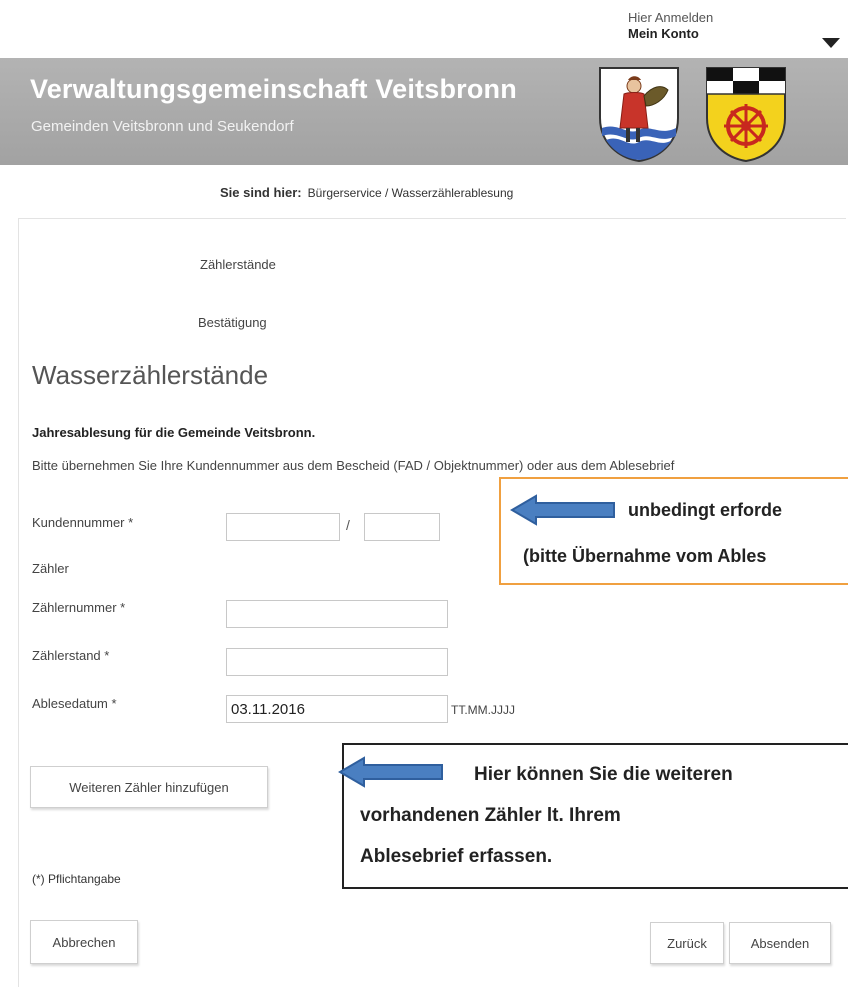 The image size is (848, 987). What do you see at coordinates (705, 510) in the screenshot?
I see `annotation-required-line1: unbedingt erforde` at bounding box center [705, 510].